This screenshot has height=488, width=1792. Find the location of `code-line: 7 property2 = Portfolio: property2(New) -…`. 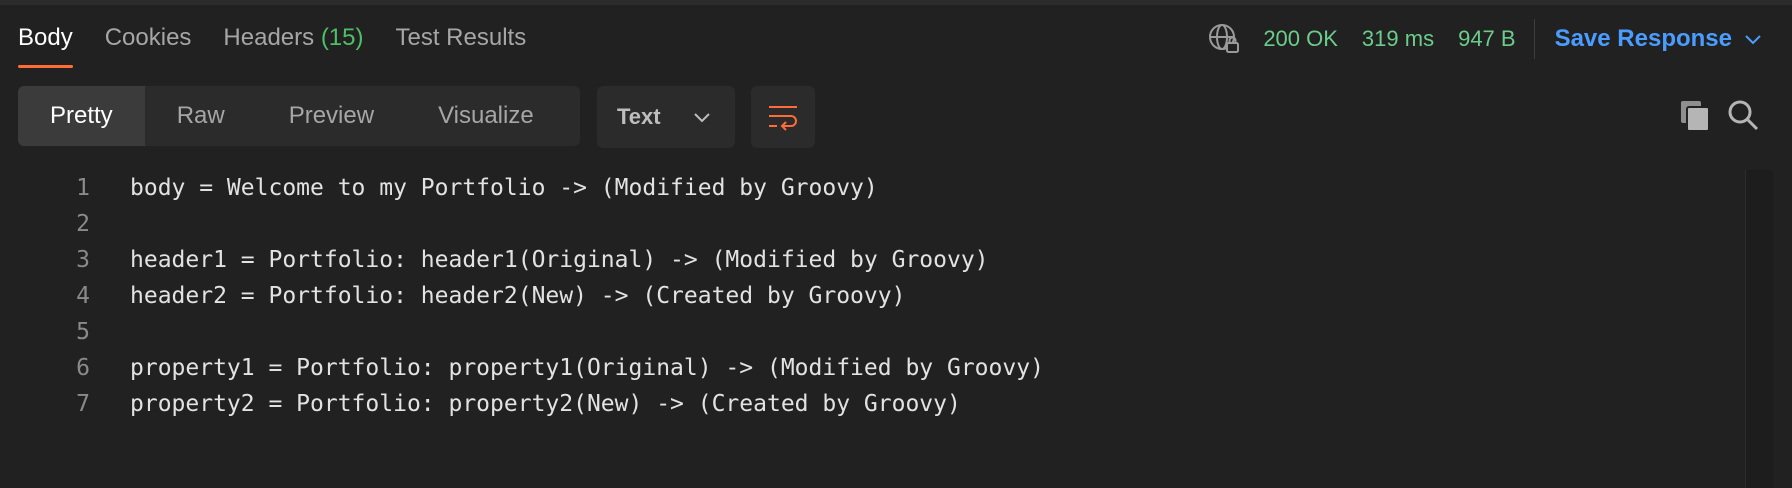

code-line: 7 property2 = Portfolio: property2(New) -… is located at coordinates (870, 404).